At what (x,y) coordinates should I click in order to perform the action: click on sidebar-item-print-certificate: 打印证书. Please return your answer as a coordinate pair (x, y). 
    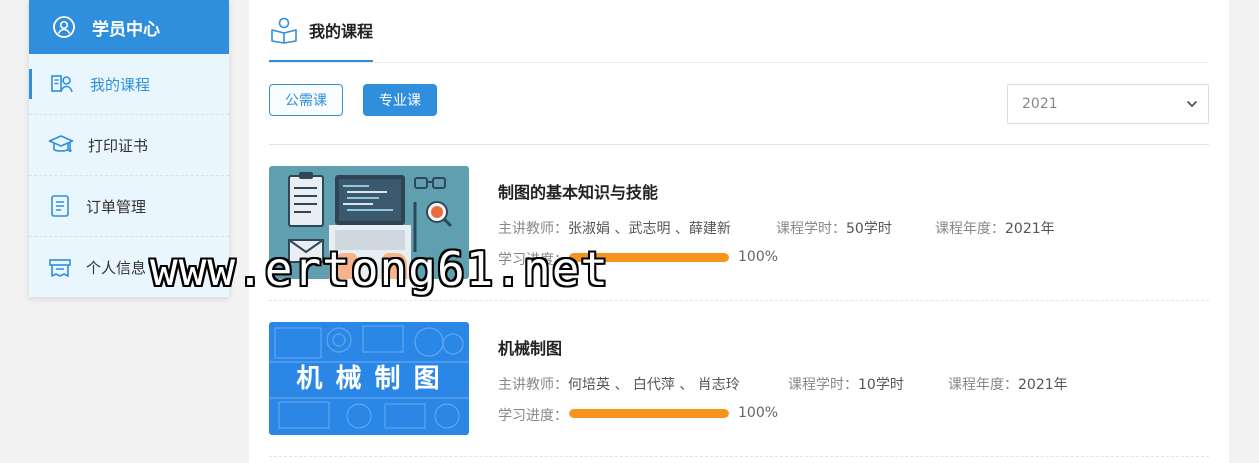
    Looking at the image, I should click on (129, 145).